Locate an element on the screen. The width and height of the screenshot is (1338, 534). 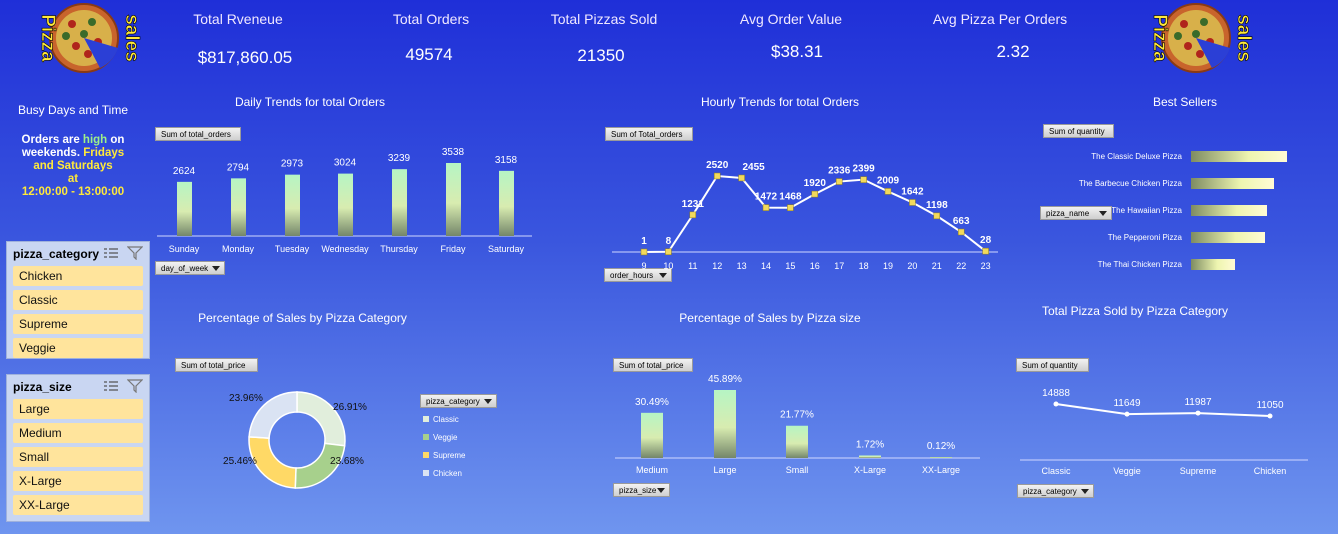
hourly-tick-label: 15 is located at coordinates (790, 266).